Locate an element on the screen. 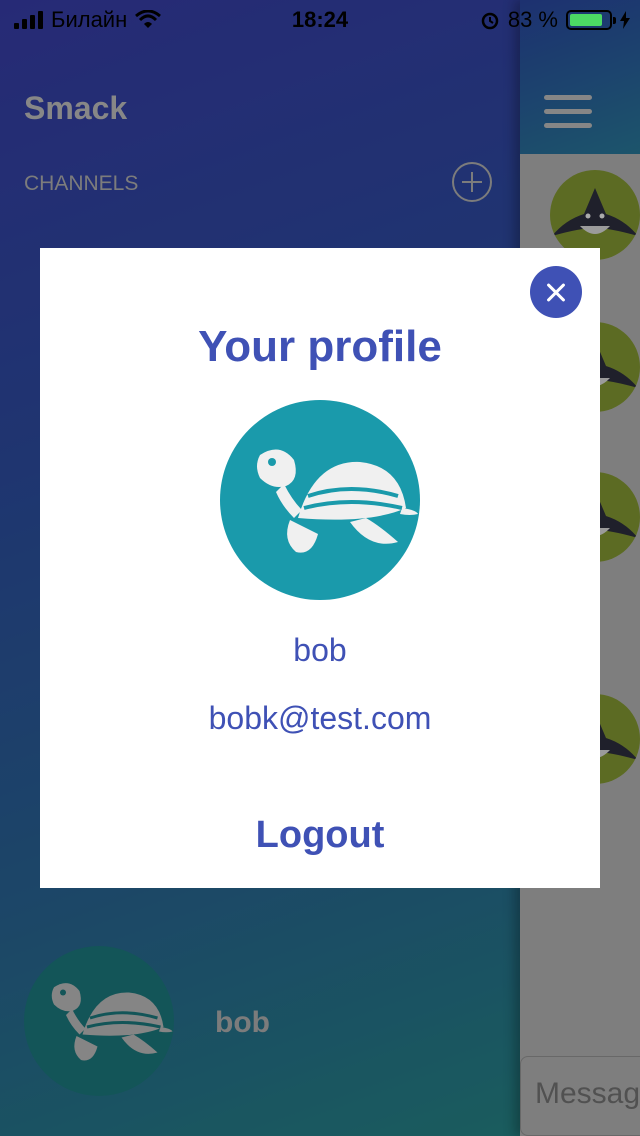 The image size is (640, 1136). alarm-icon is located at coordinates (490, 21).